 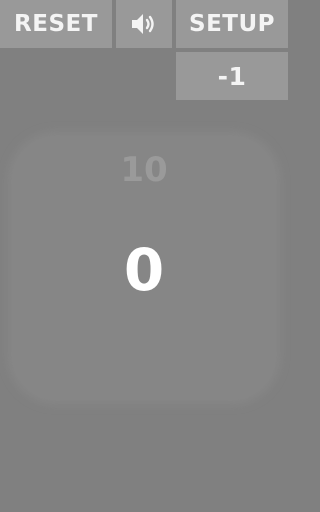 I want to click on setup-button: SETUP, so click(x=232, y=24).